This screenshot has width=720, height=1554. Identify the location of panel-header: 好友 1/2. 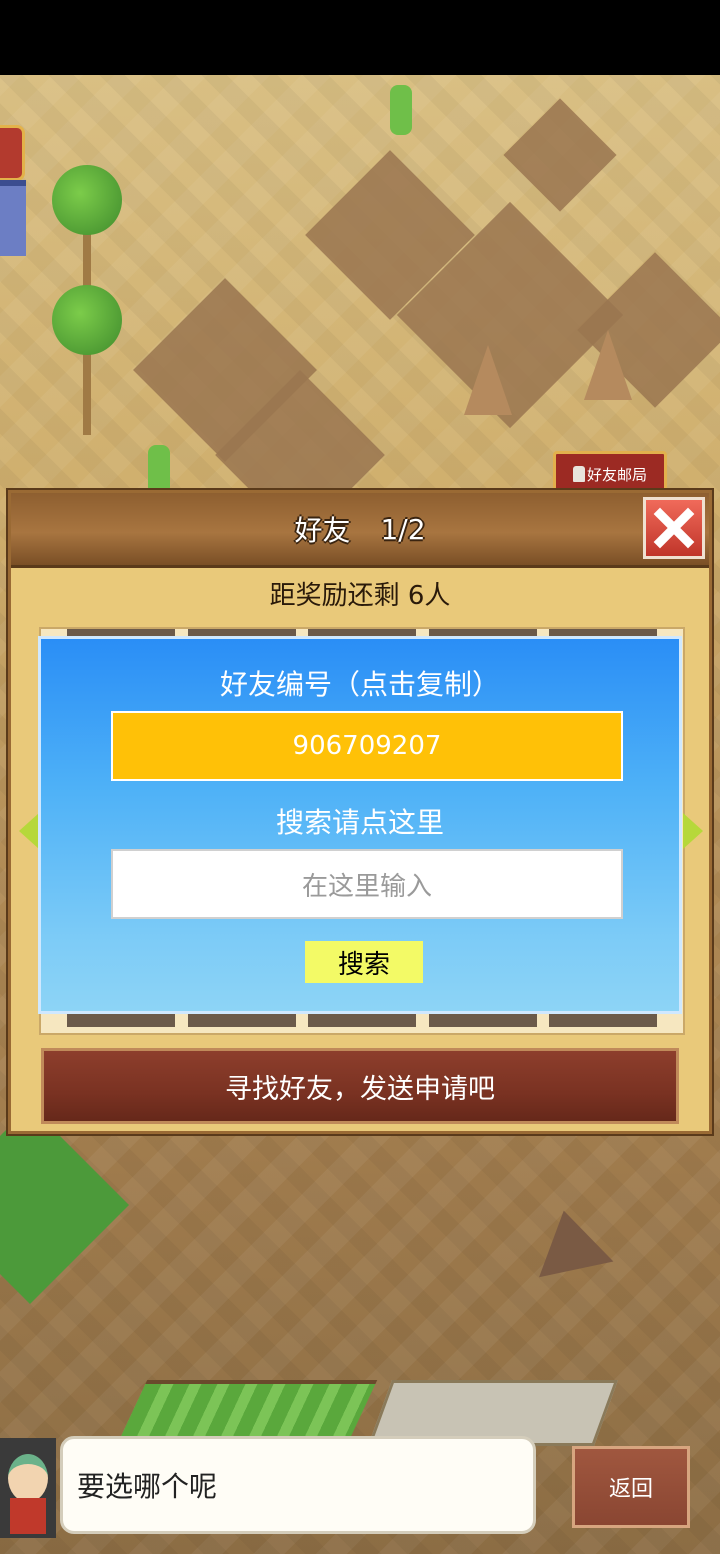
(360, 530).